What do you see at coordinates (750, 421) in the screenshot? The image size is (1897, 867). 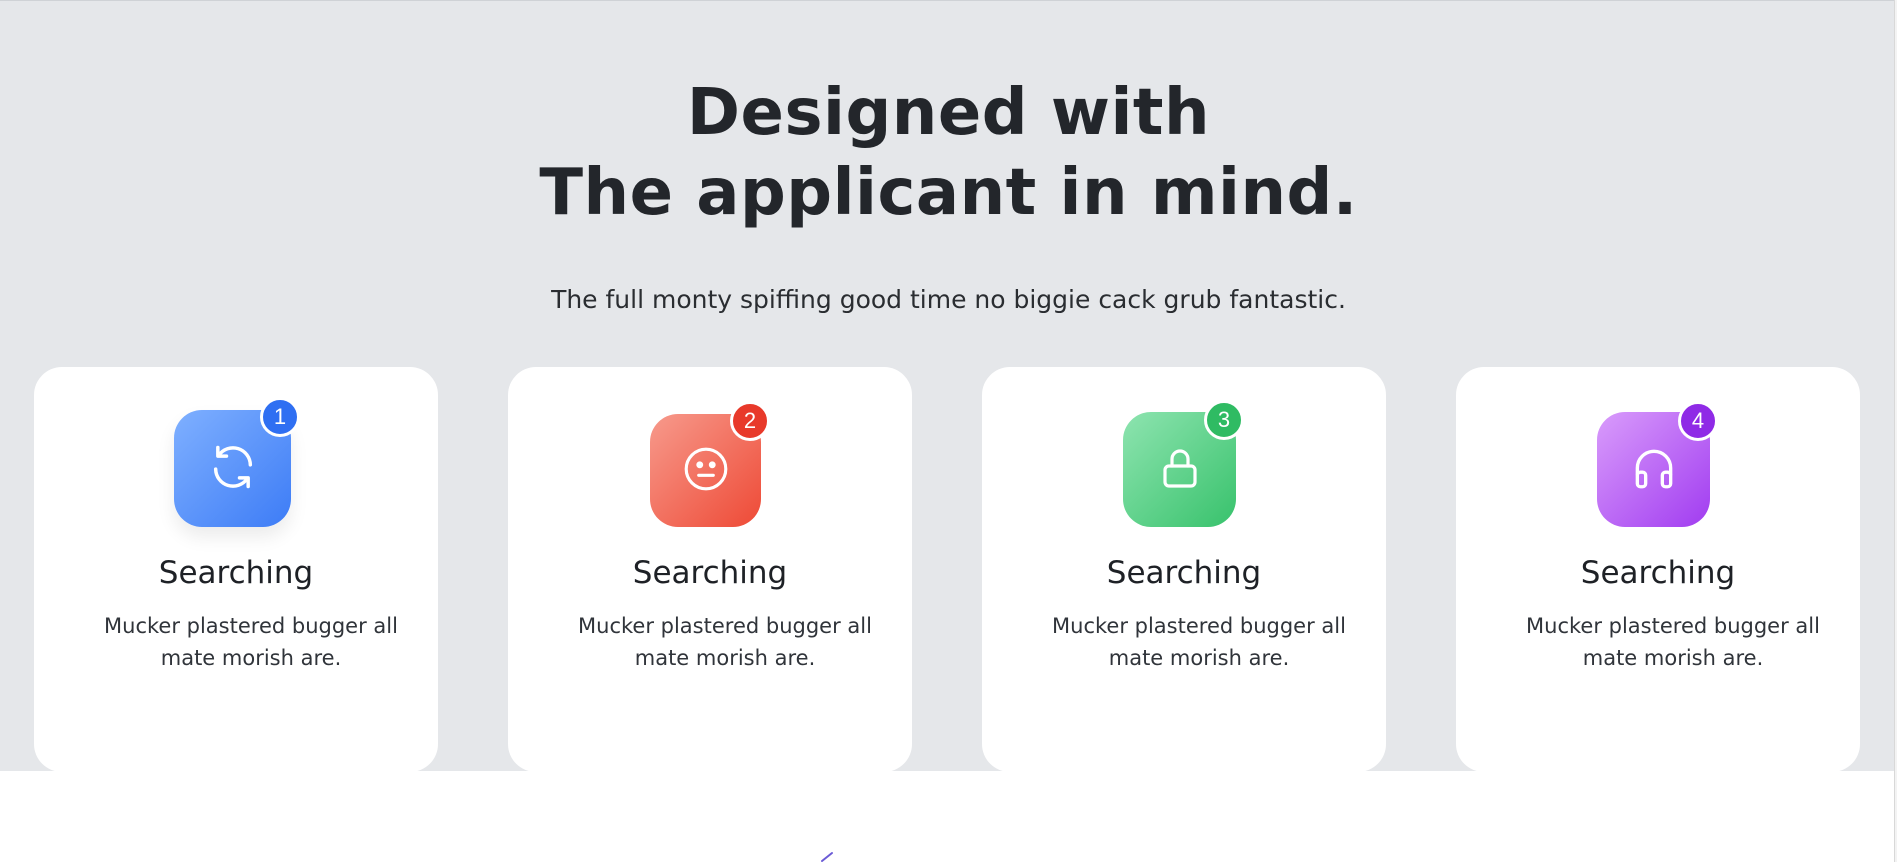 I see `step-badge: 2` at bounding box center [750, 421].